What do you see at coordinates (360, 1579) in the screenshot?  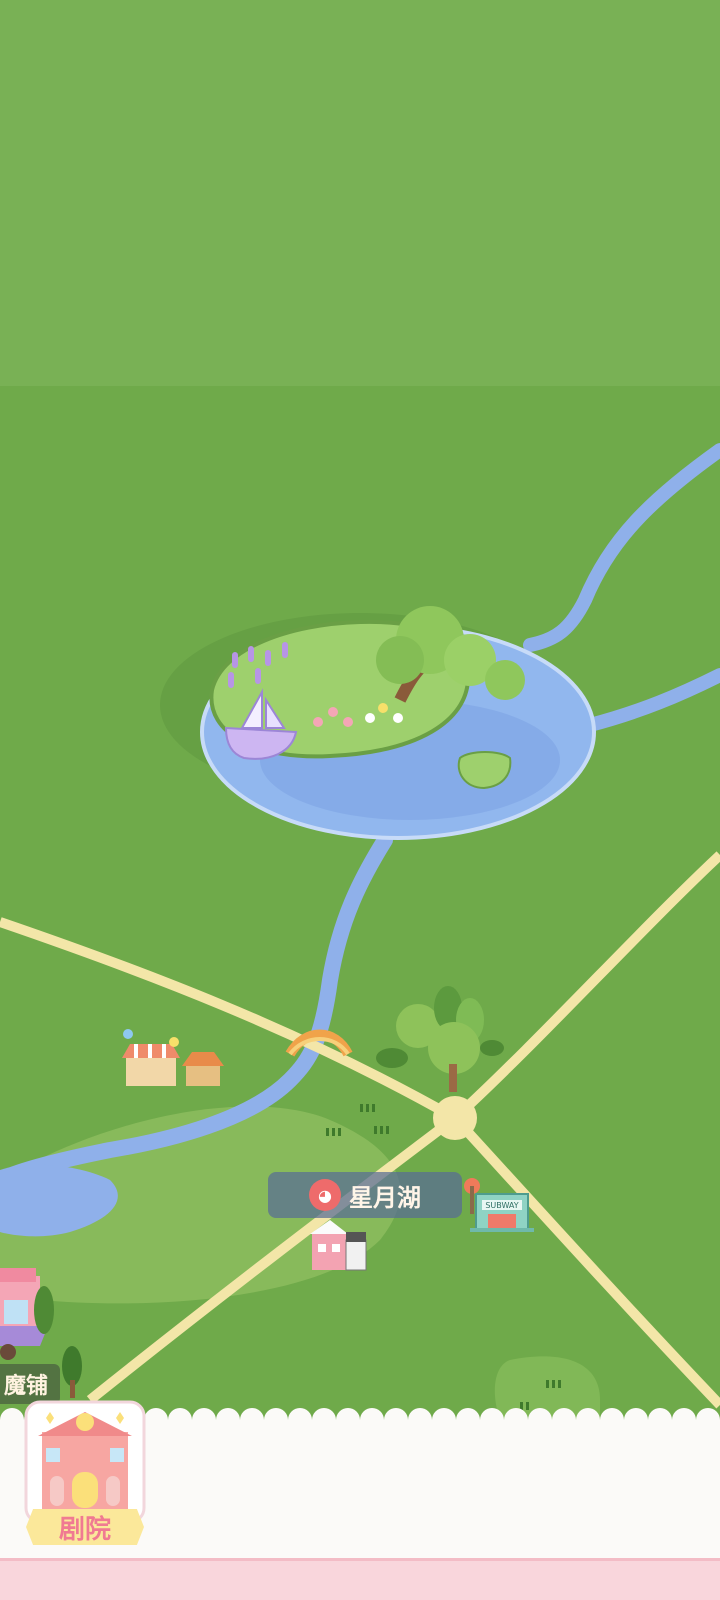 I see `bottom-navigation-bar` at bounding box center [360, 1579].